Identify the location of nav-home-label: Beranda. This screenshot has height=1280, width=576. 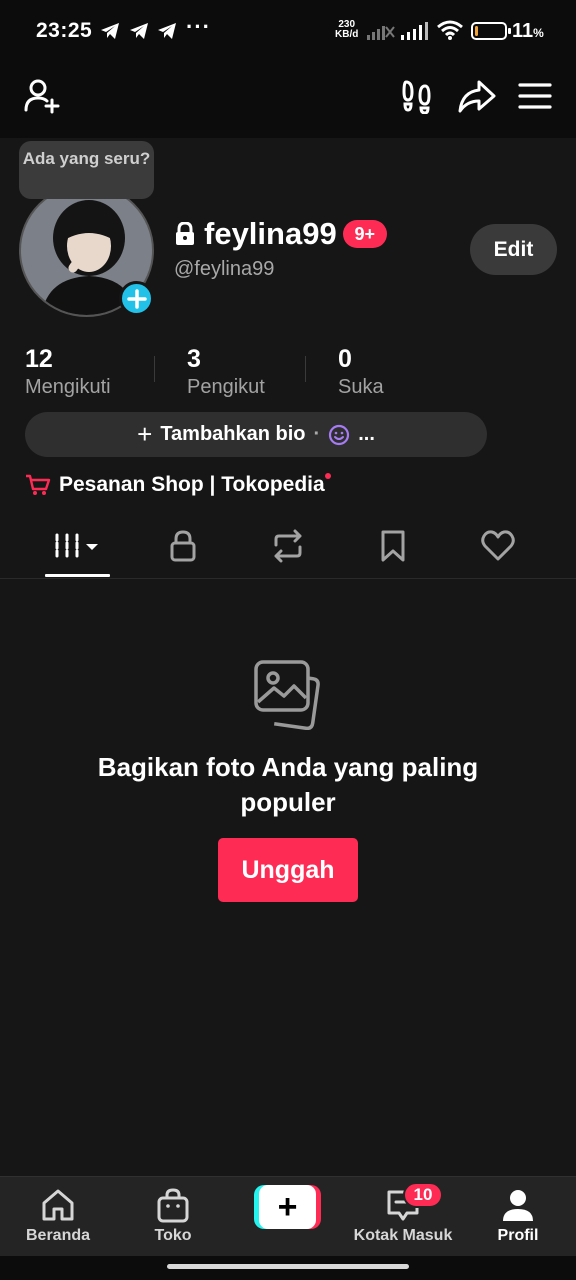
(58, 1235).